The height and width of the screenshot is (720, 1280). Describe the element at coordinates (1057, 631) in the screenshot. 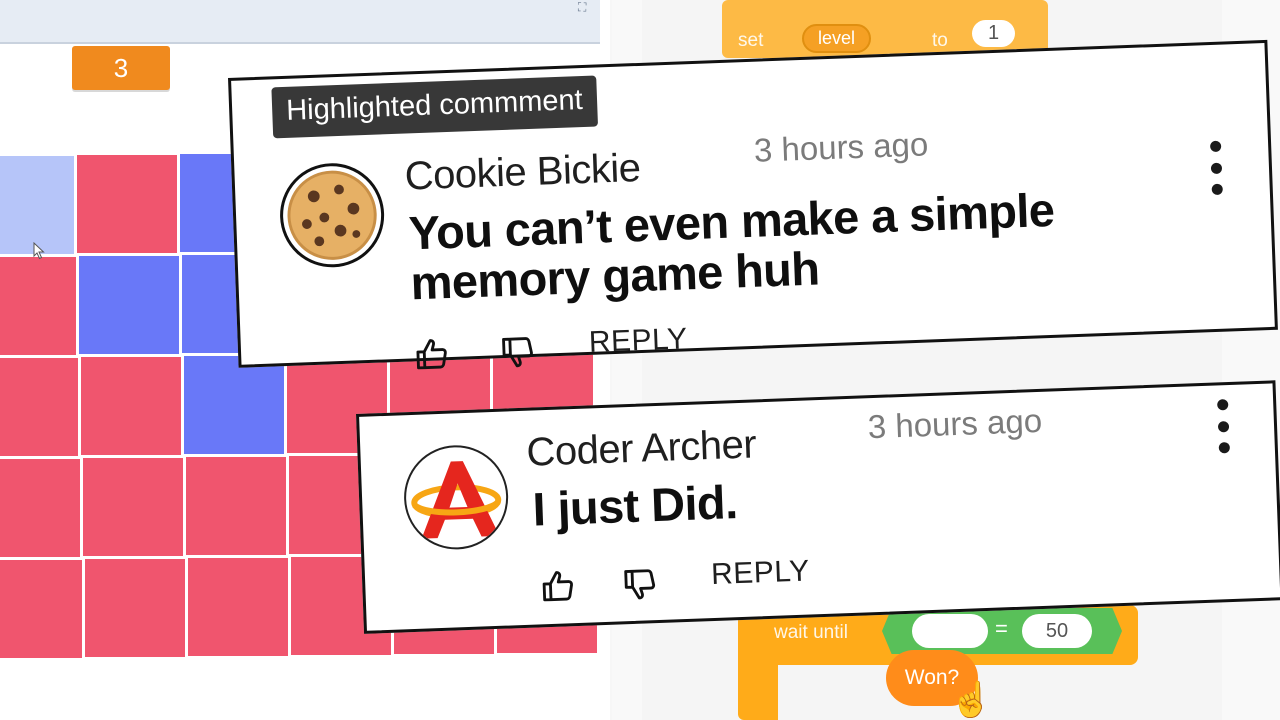

I see `operator-right-input: 50` at that location.